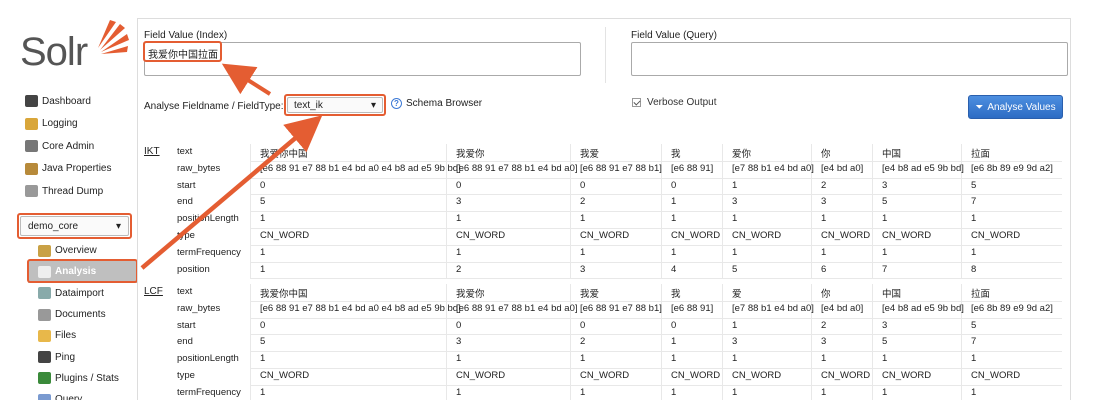  What do you see at coordinates (31, 168) in the screenshot?
I see `java-icon` at bounding box center [31, 168].